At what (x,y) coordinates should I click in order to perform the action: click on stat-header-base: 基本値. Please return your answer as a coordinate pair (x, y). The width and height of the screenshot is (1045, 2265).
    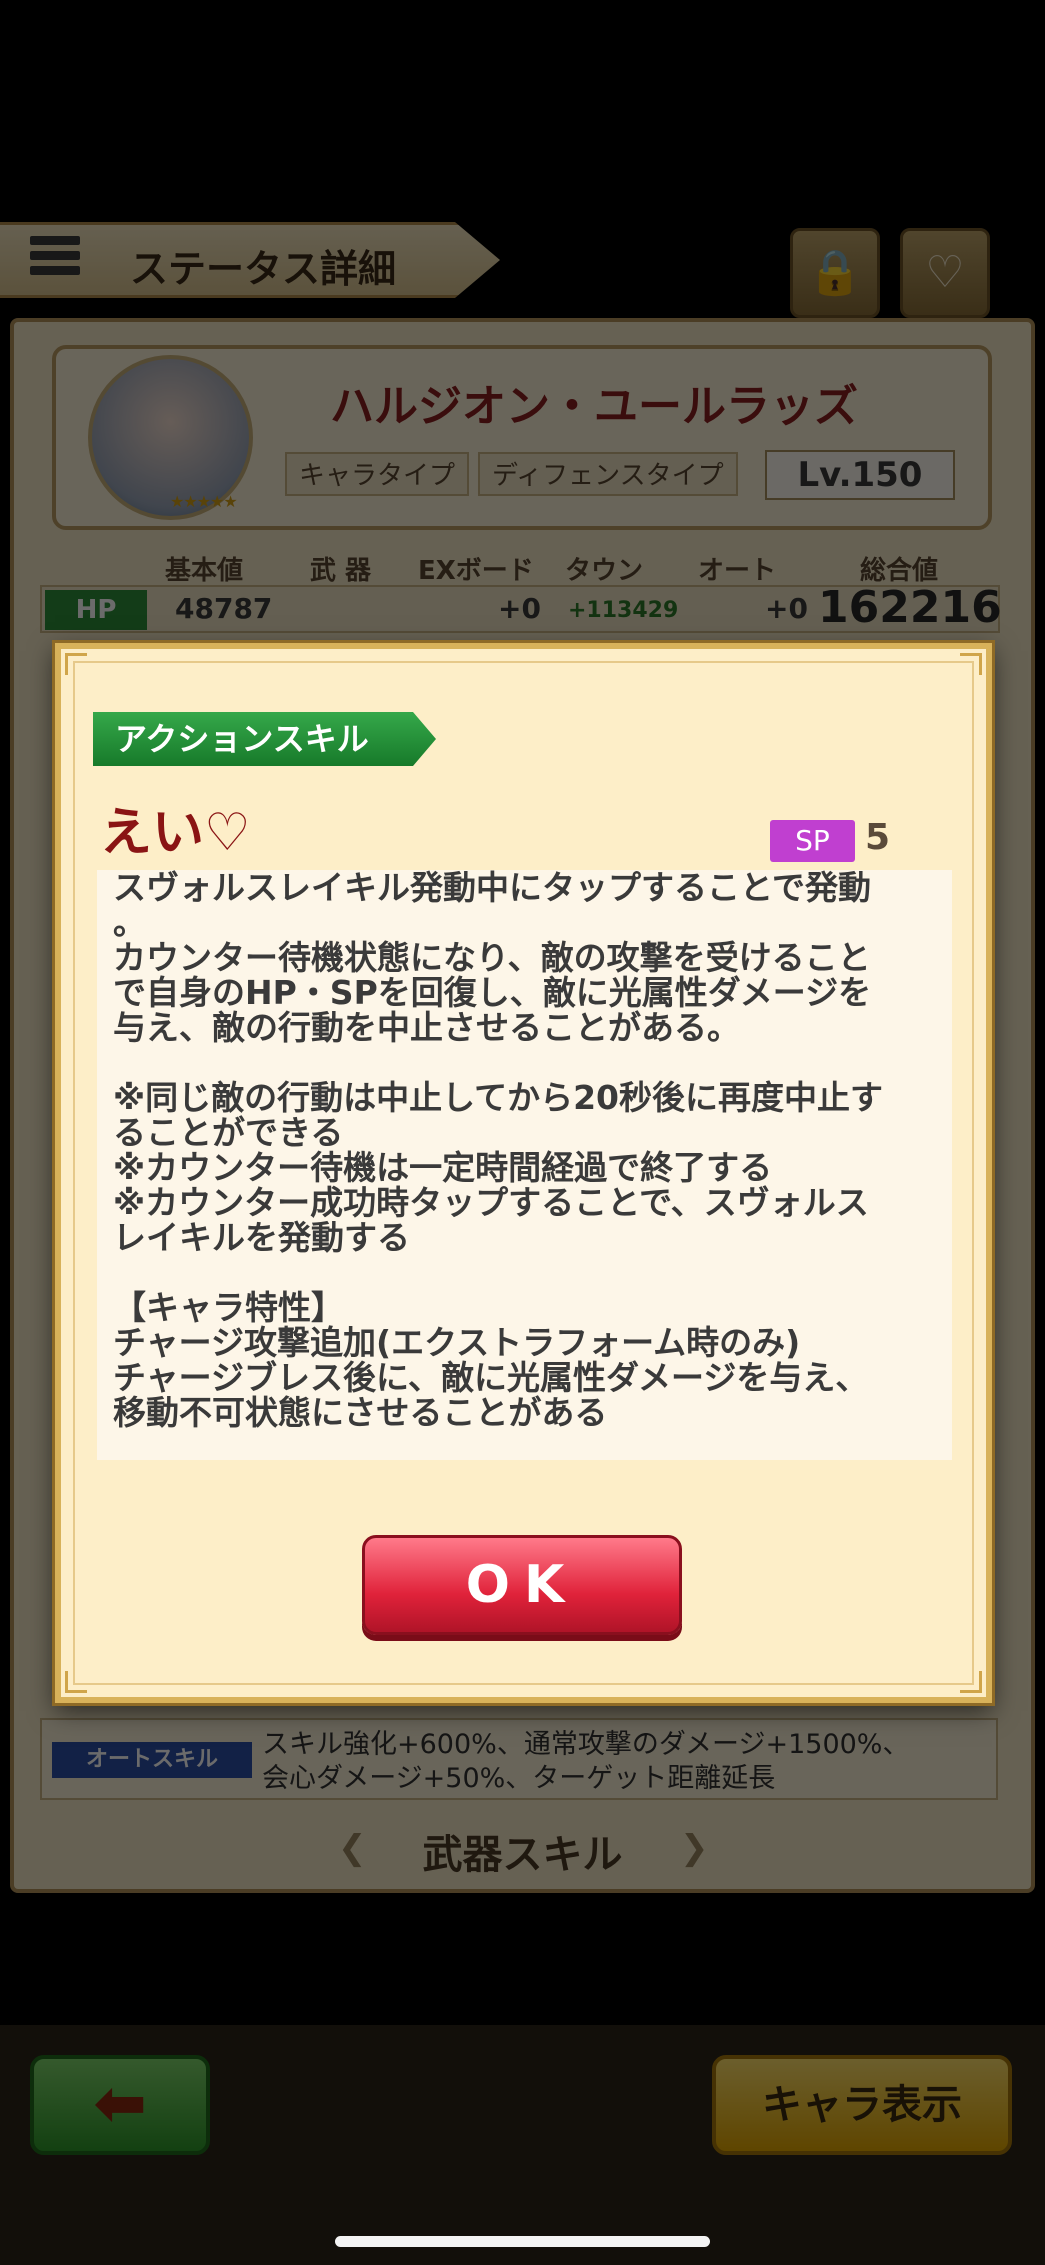
    Looking at the image, I should click on (204, 571).